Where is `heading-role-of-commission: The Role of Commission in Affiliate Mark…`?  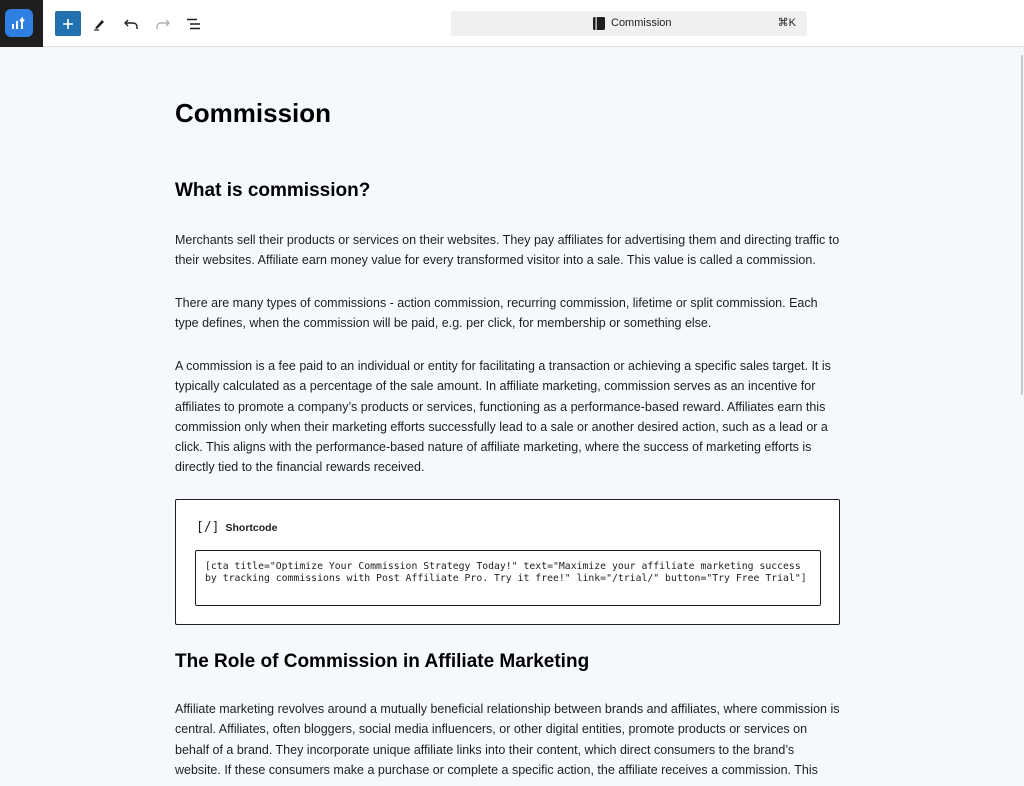
heading-role-of-commission: The Role of Commission in Affiliate Mark… is located at coordinates (382, 662).